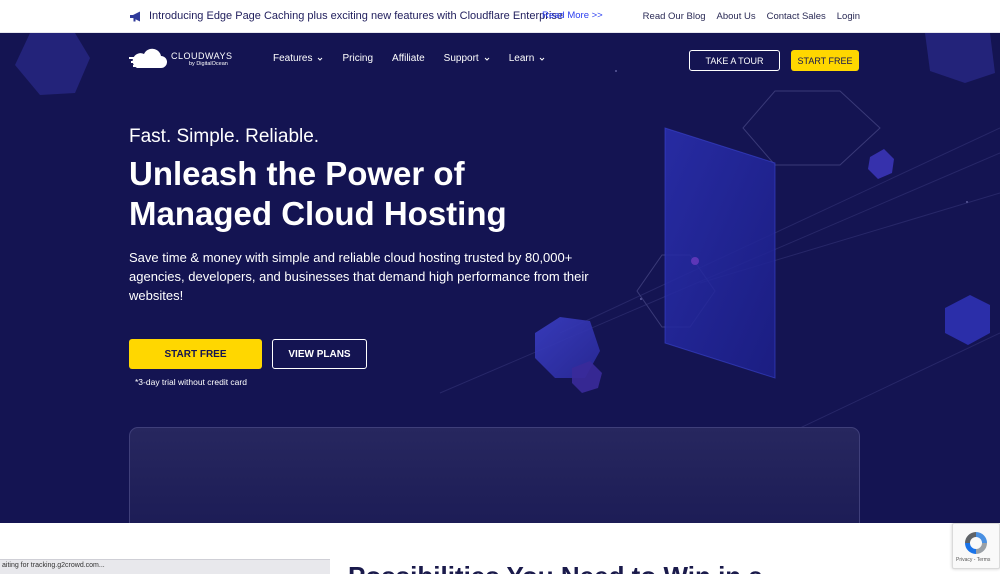  What do you see at coordinates (297, 173) in the screenshot?
I see `hero-headline-line-1: Unleash the Power of` at bounding box center [297, 173].